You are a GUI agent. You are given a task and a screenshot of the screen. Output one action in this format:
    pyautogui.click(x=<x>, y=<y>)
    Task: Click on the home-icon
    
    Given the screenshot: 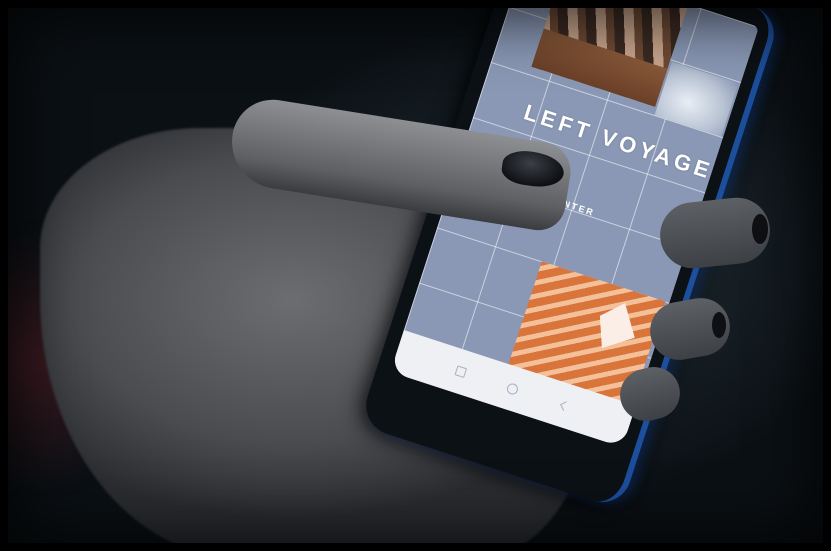 What is the action you would take?
    pyautogui.click(x=513, y=388)
    